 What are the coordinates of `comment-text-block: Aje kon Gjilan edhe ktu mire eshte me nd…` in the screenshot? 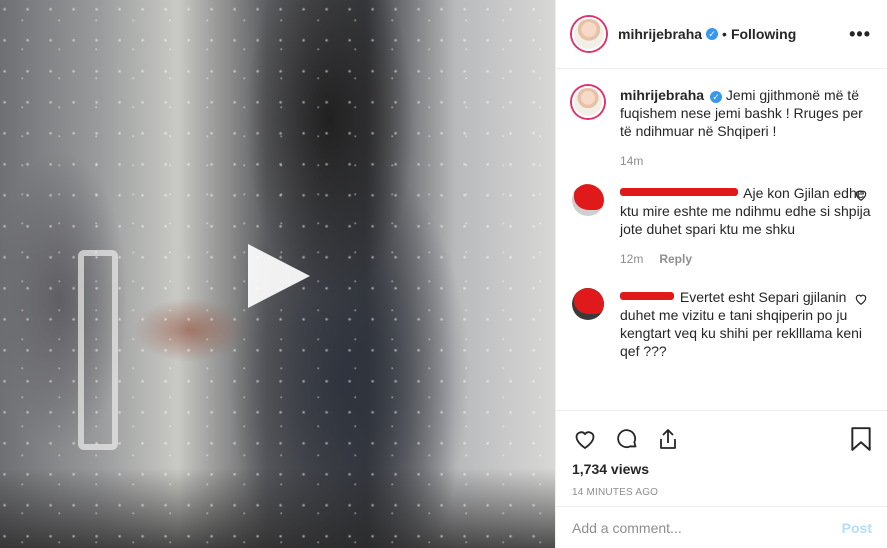 It's located at (746, 211).